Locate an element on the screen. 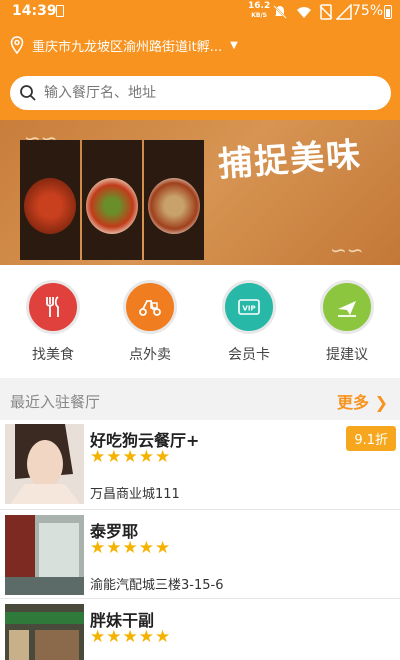  search-bar is located at coordinates (200, 93).